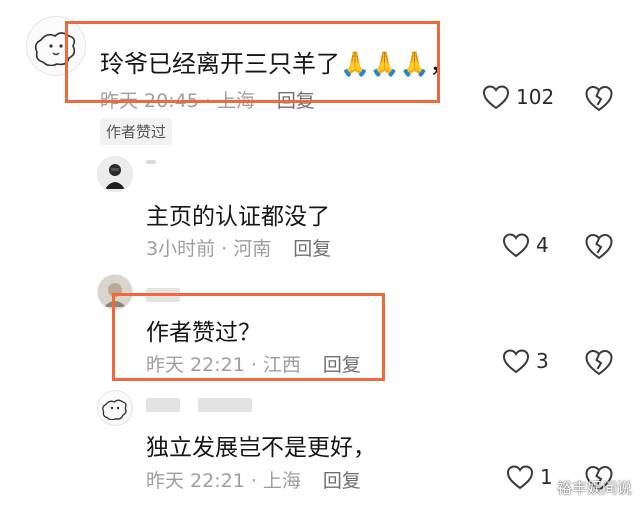 This screenshot has width=640, height=508. Describe the element at coordinates (115, 295) in the screenshot. I see `photo-avatar-icon` at that location.